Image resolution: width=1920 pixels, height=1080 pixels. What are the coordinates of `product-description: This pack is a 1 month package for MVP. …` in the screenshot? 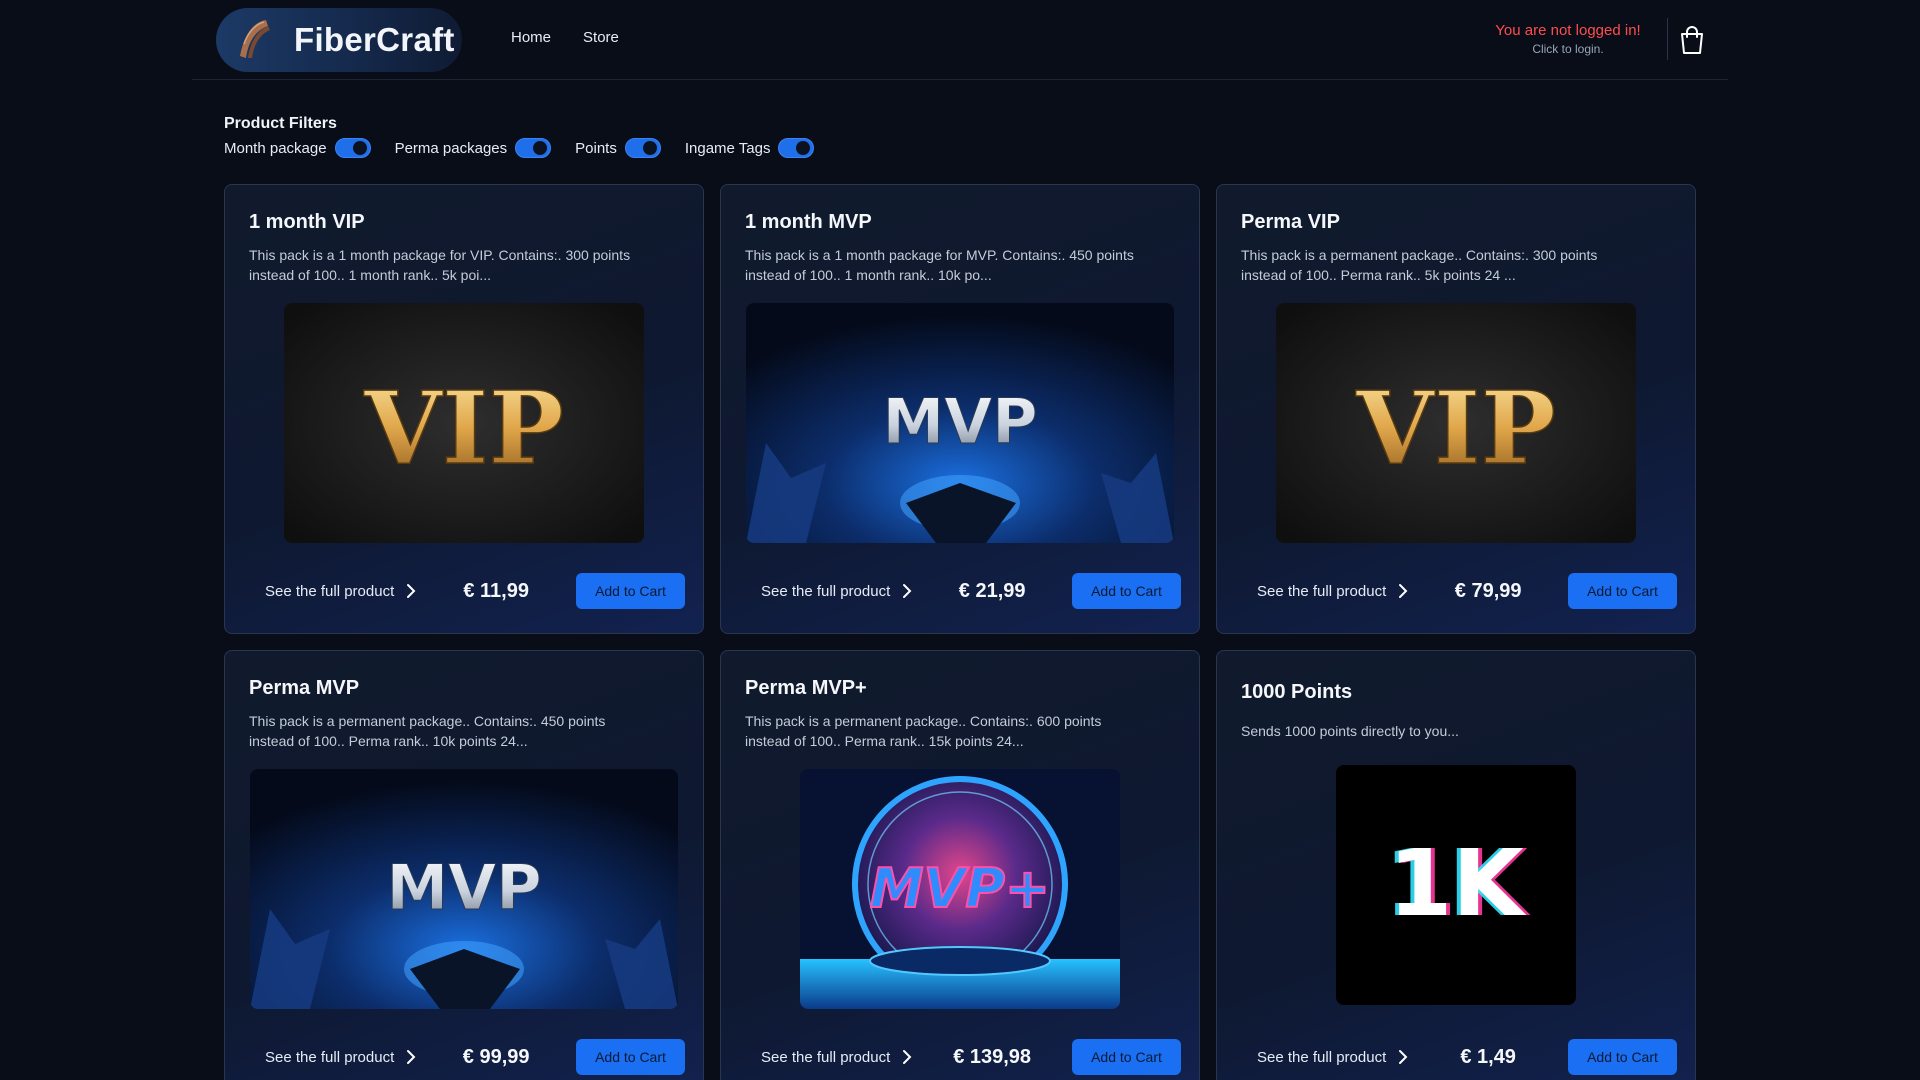 It's located at (939, 265).